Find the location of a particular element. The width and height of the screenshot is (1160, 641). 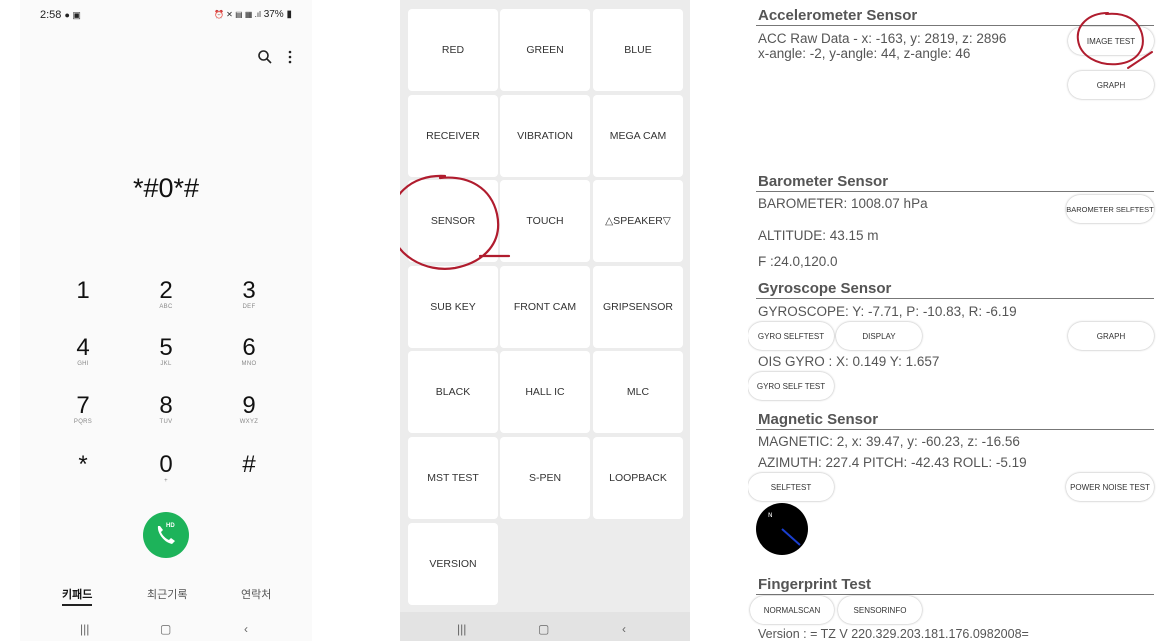

tile-vibration: VIBRATION is located at coordinates (545, 136).